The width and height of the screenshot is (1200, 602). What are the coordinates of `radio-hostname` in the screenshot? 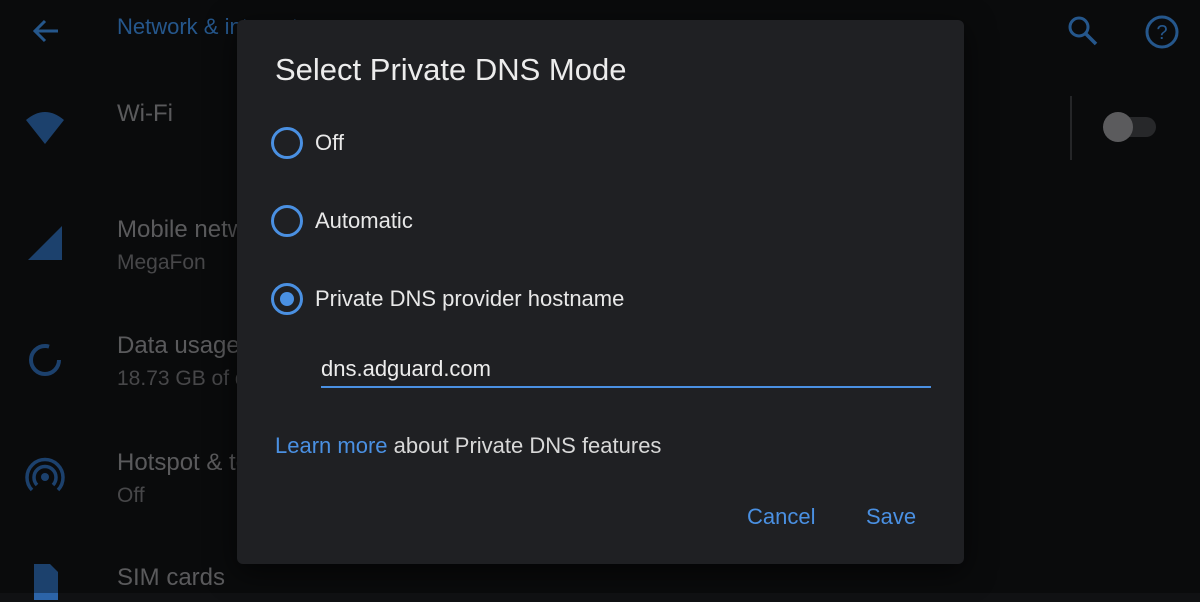 It's located at (287, 299).